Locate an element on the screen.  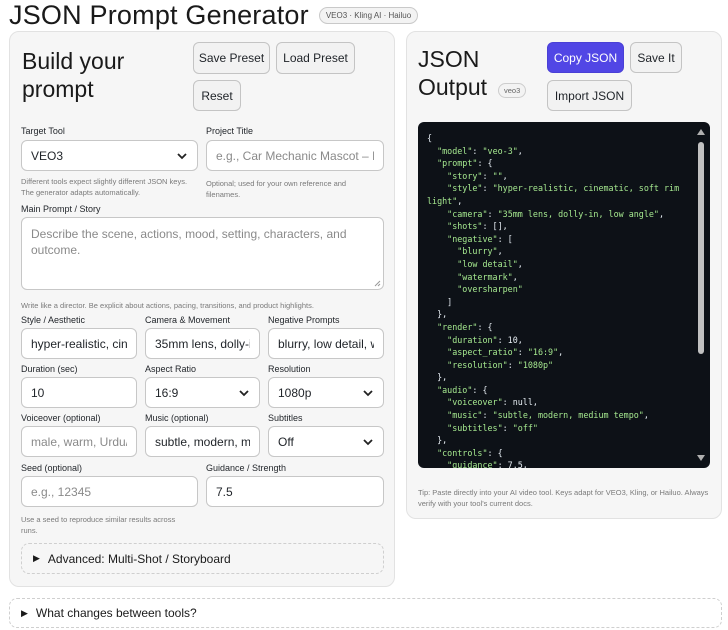
aspect-ratio-label: Aspect Ratio is located at coordinates (171, 369).